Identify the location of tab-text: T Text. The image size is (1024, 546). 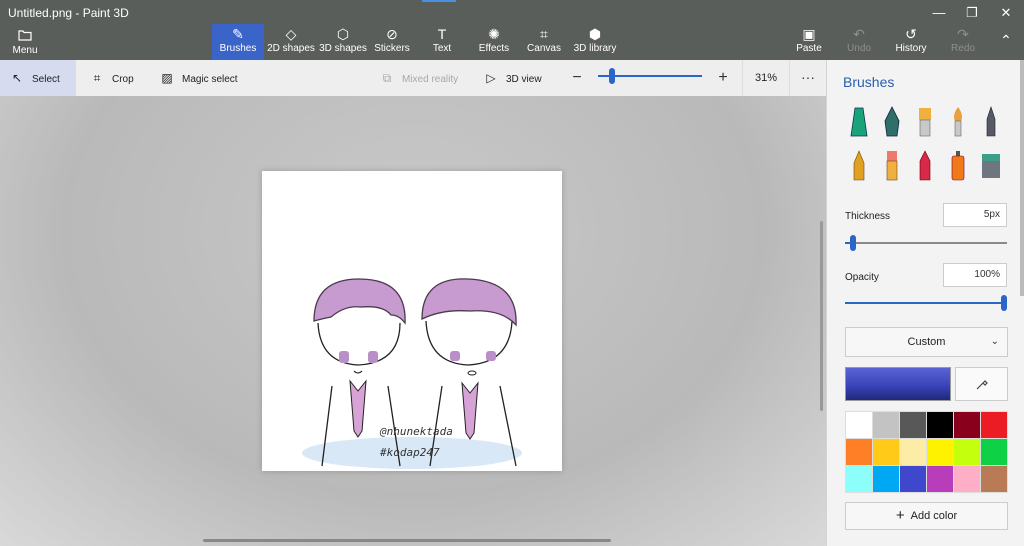
(442, 42).